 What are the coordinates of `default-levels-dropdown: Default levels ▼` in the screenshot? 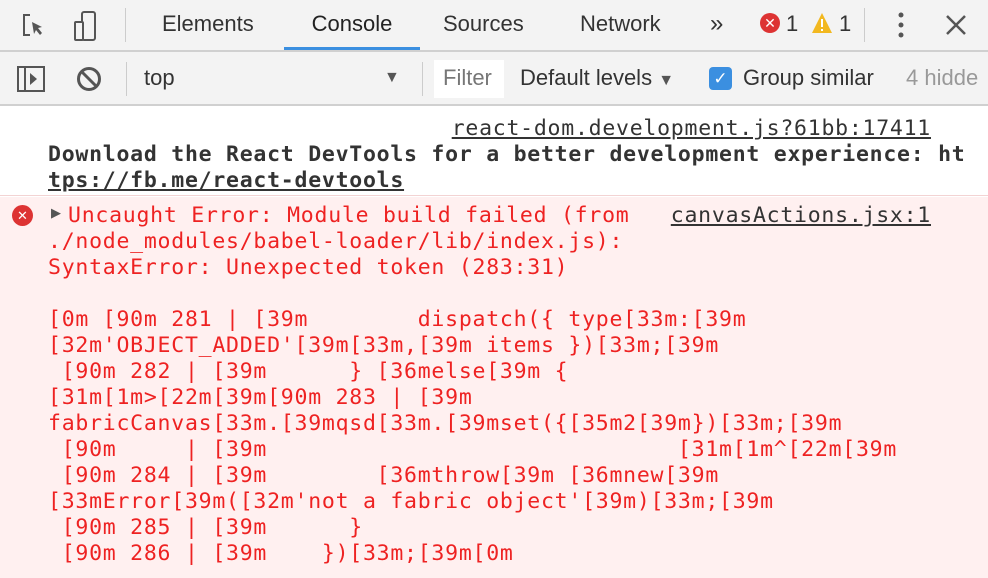 It's located at (597, 79).